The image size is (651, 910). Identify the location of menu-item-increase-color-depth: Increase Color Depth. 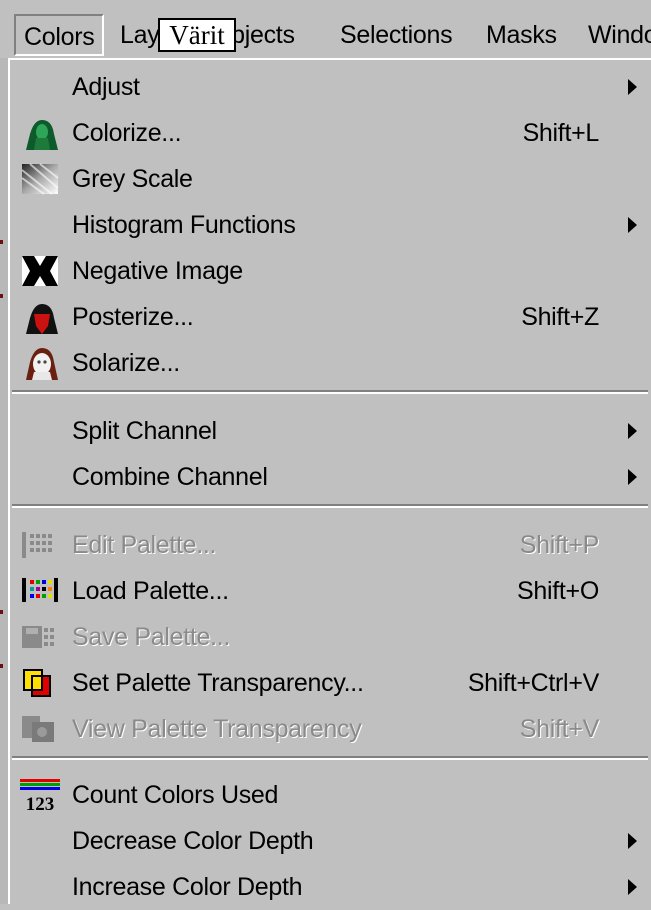
(330, 888).